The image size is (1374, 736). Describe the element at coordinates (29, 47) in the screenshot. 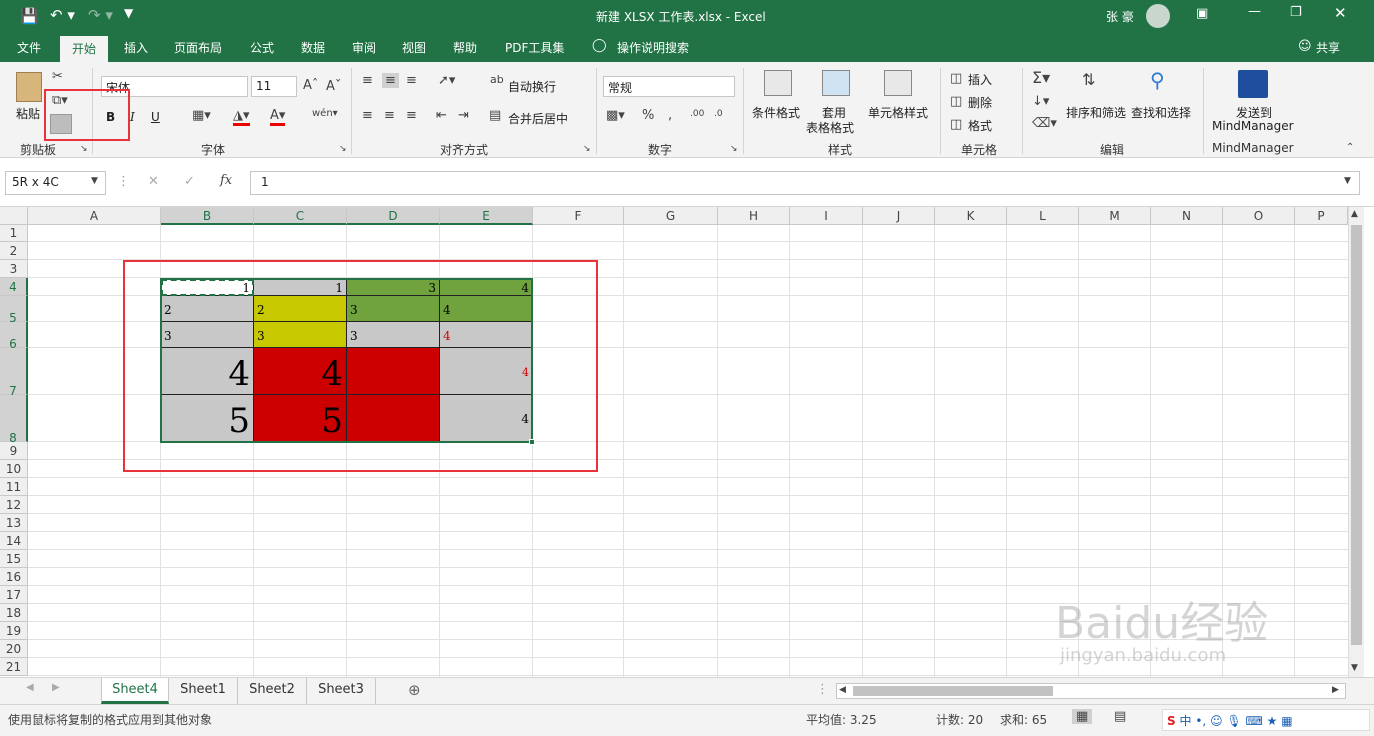

I see `tab-file: 文件` at that location.